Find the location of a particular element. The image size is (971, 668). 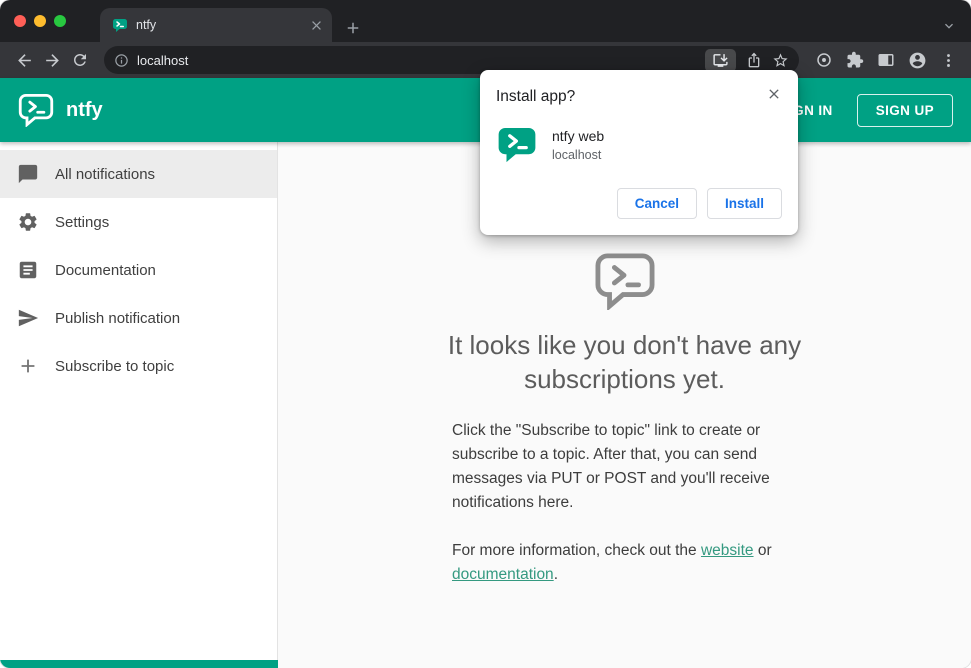

new-tab-button is located at coordinates (353, 28).